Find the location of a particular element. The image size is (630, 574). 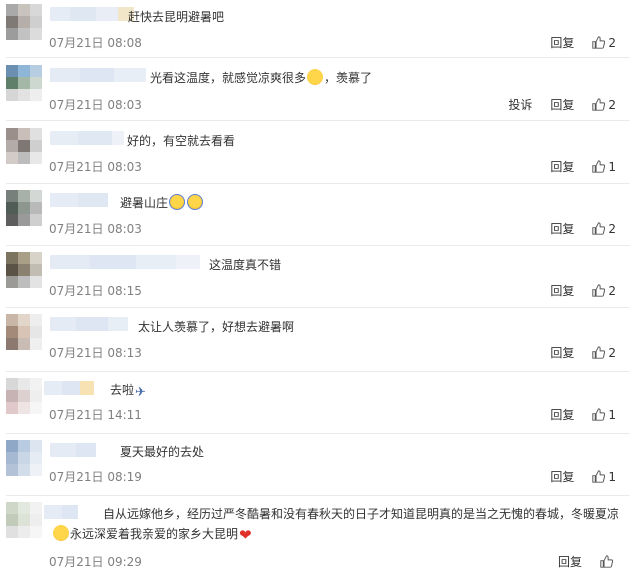

comment-text: 好的，有空就去看看 is located at coordinates (181, 141).